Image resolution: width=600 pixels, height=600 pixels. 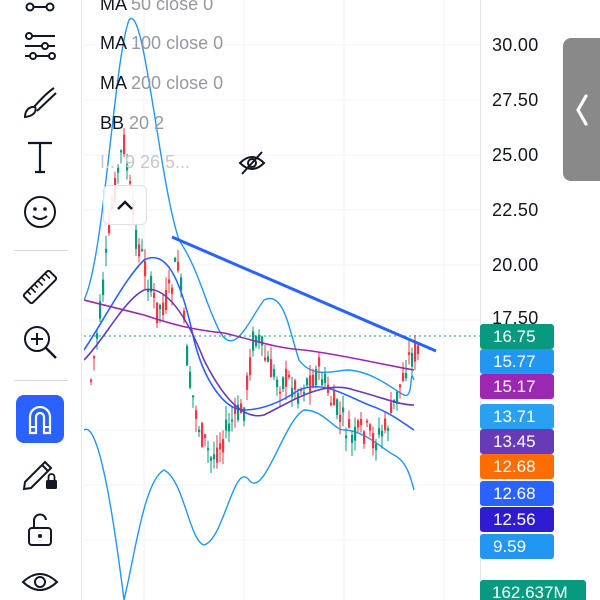 What do you see at coordinates (40, 157) in the screenshot?
I see `text-tool` at bounding box center [40, 157].